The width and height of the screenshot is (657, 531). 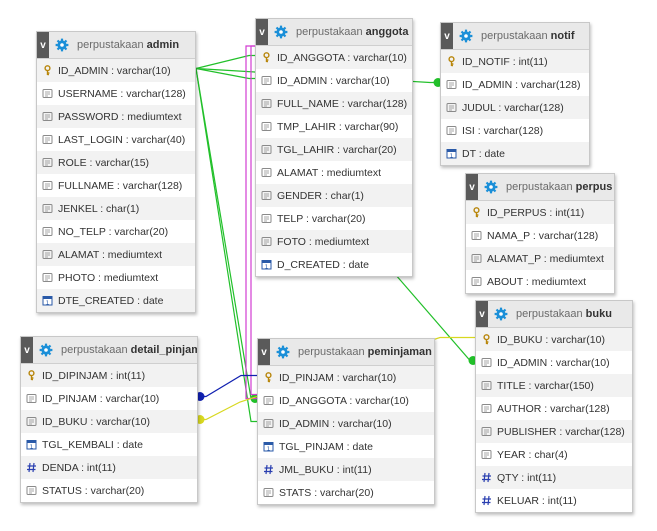 What do you see at coordinates (562, 36) in the screenshot?
I see `table-name: notif` at bounding box center [562, 36].